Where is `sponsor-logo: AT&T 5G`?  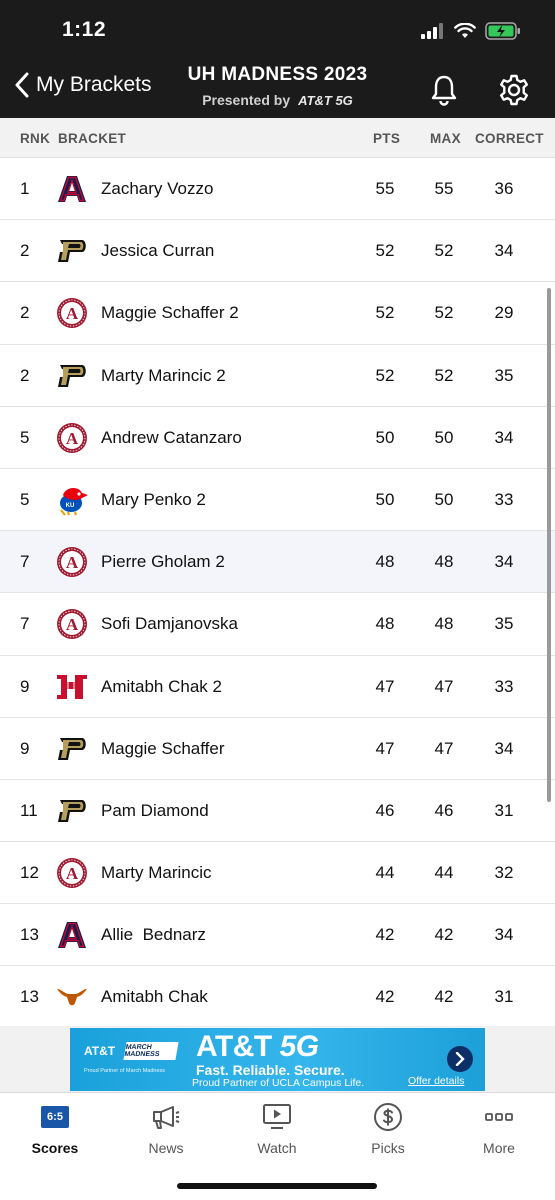
sponsor-logo: AT&T 5G is located at coordinates (325, 100).